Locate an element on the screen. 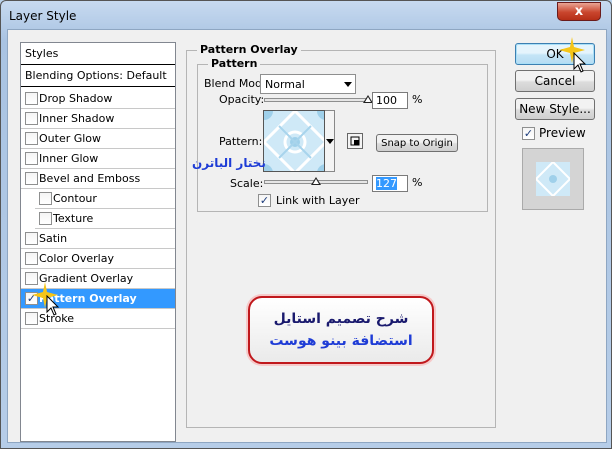 Image resolution: width=612 pixels, height=449 pixels. pattern-caption: نختار الباترن is located at coordinates (229, 163).